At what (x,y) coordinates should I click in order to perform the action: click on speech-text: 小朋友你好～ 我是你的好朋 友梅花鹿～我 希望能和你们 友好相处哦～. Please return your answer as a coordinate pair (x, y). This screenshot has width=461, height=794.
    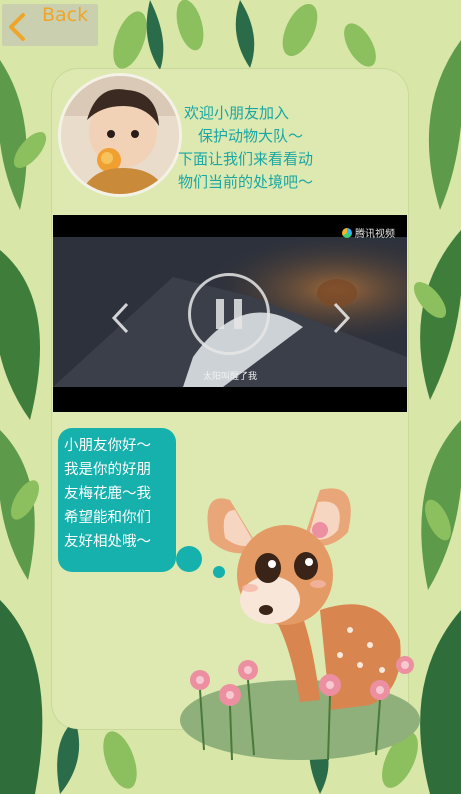
    Looking at the image, I should click on (120, 494).